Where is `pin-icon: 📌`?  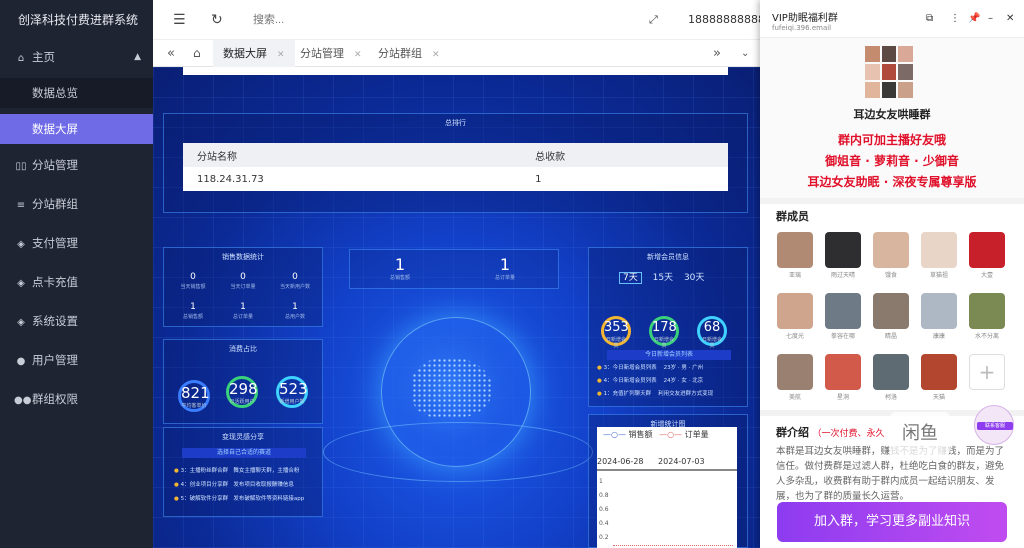
pin-icon: 📌 is located at coordinates (974, 18).